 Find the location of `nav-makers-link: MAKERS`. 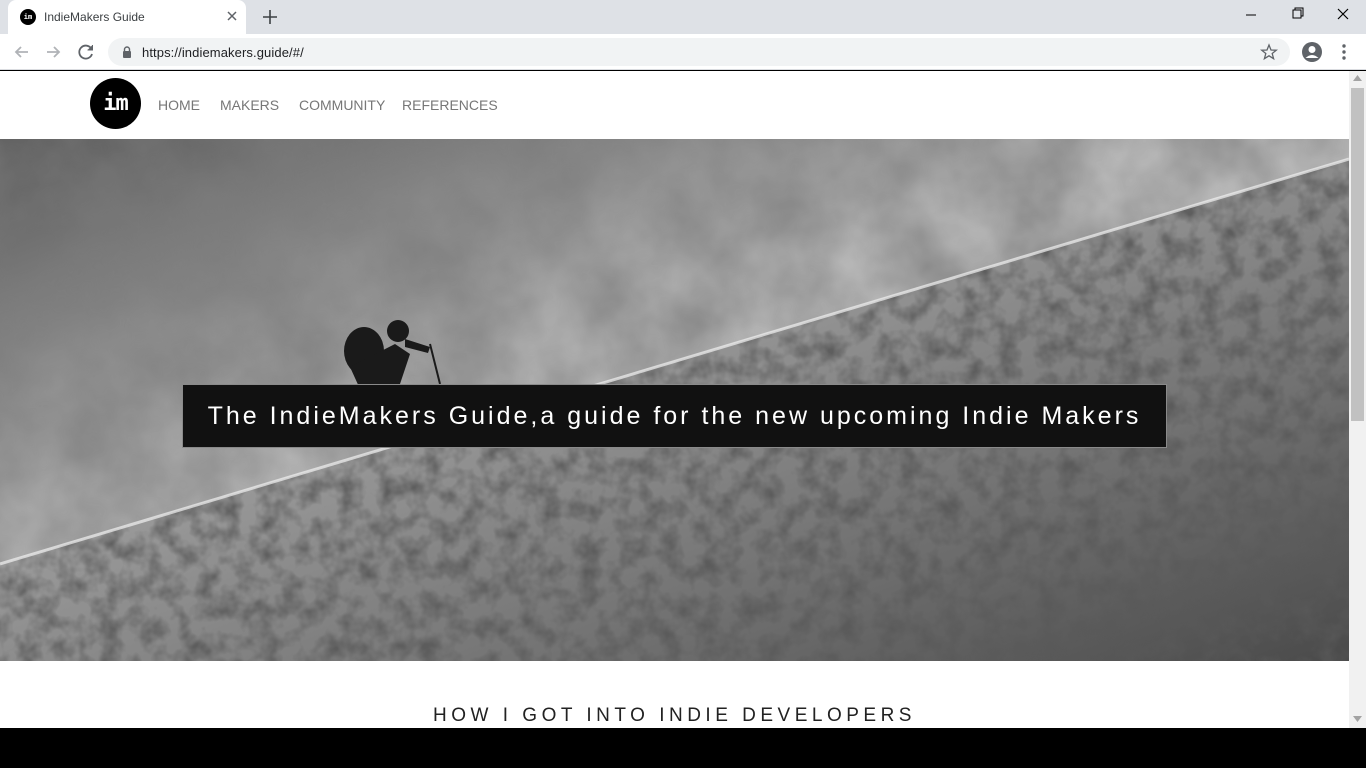

nav-makers-link: MAKERS is located at coordinates (249, 105).